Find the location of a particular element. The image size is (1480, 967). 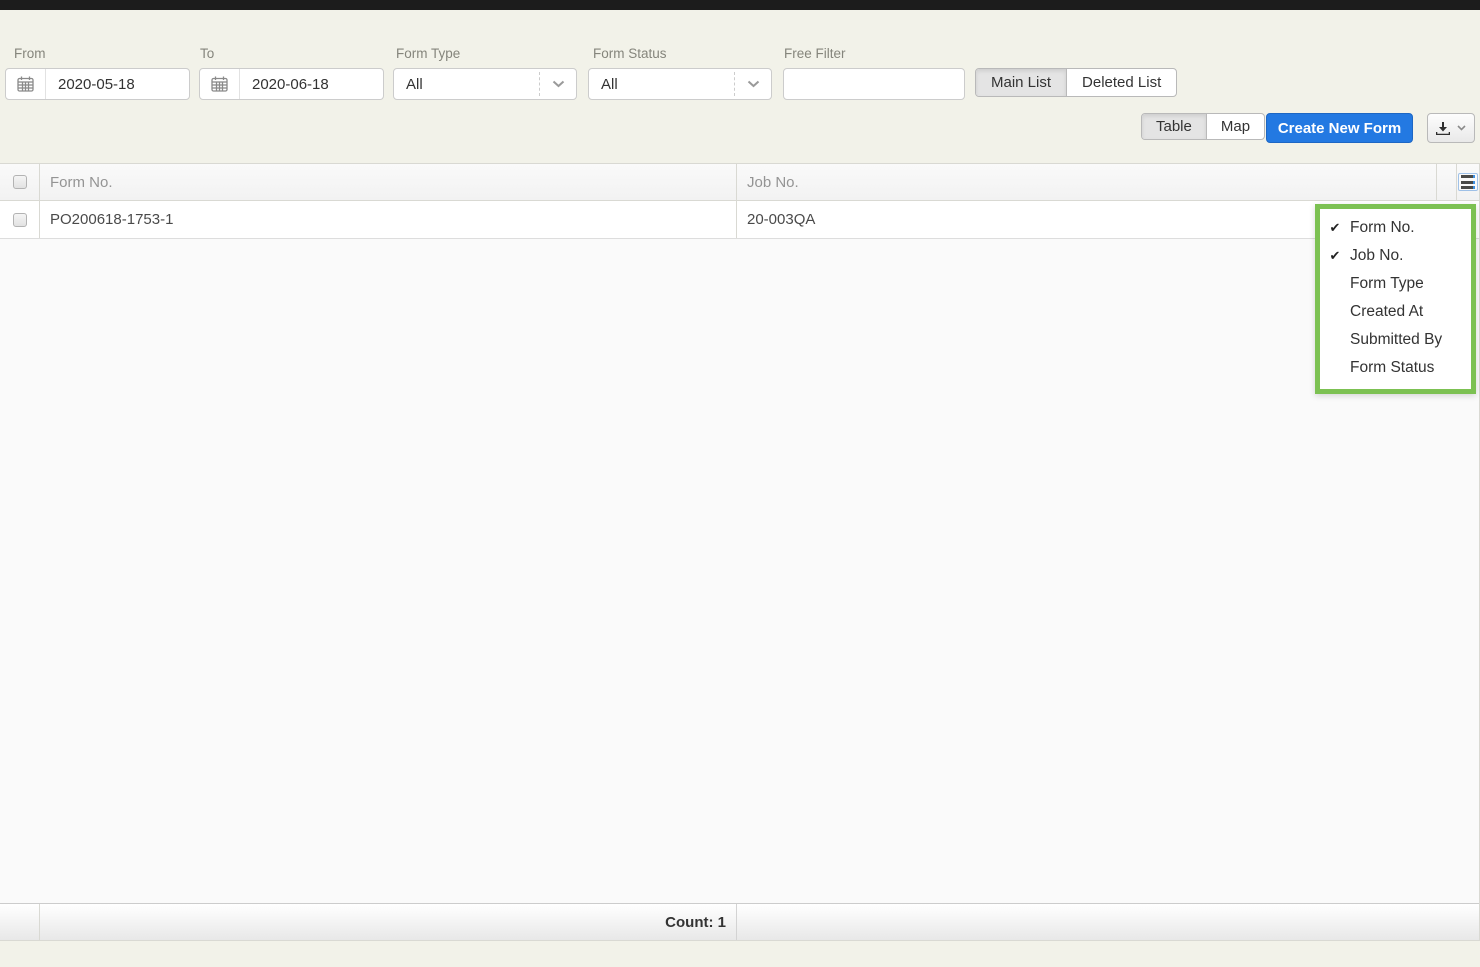

form-type-value: All is located at coordinates (414, 84).